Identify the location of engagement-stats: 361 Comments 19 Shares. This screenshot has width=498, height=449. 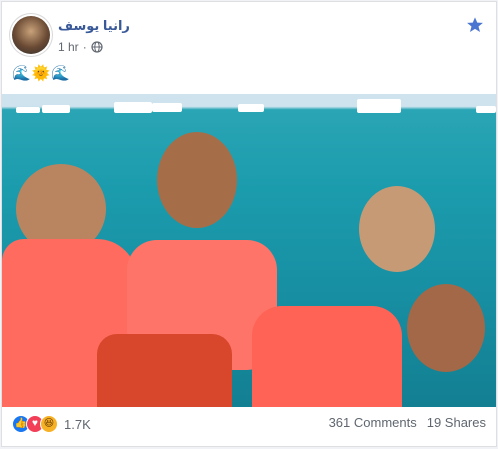
(407, 422).